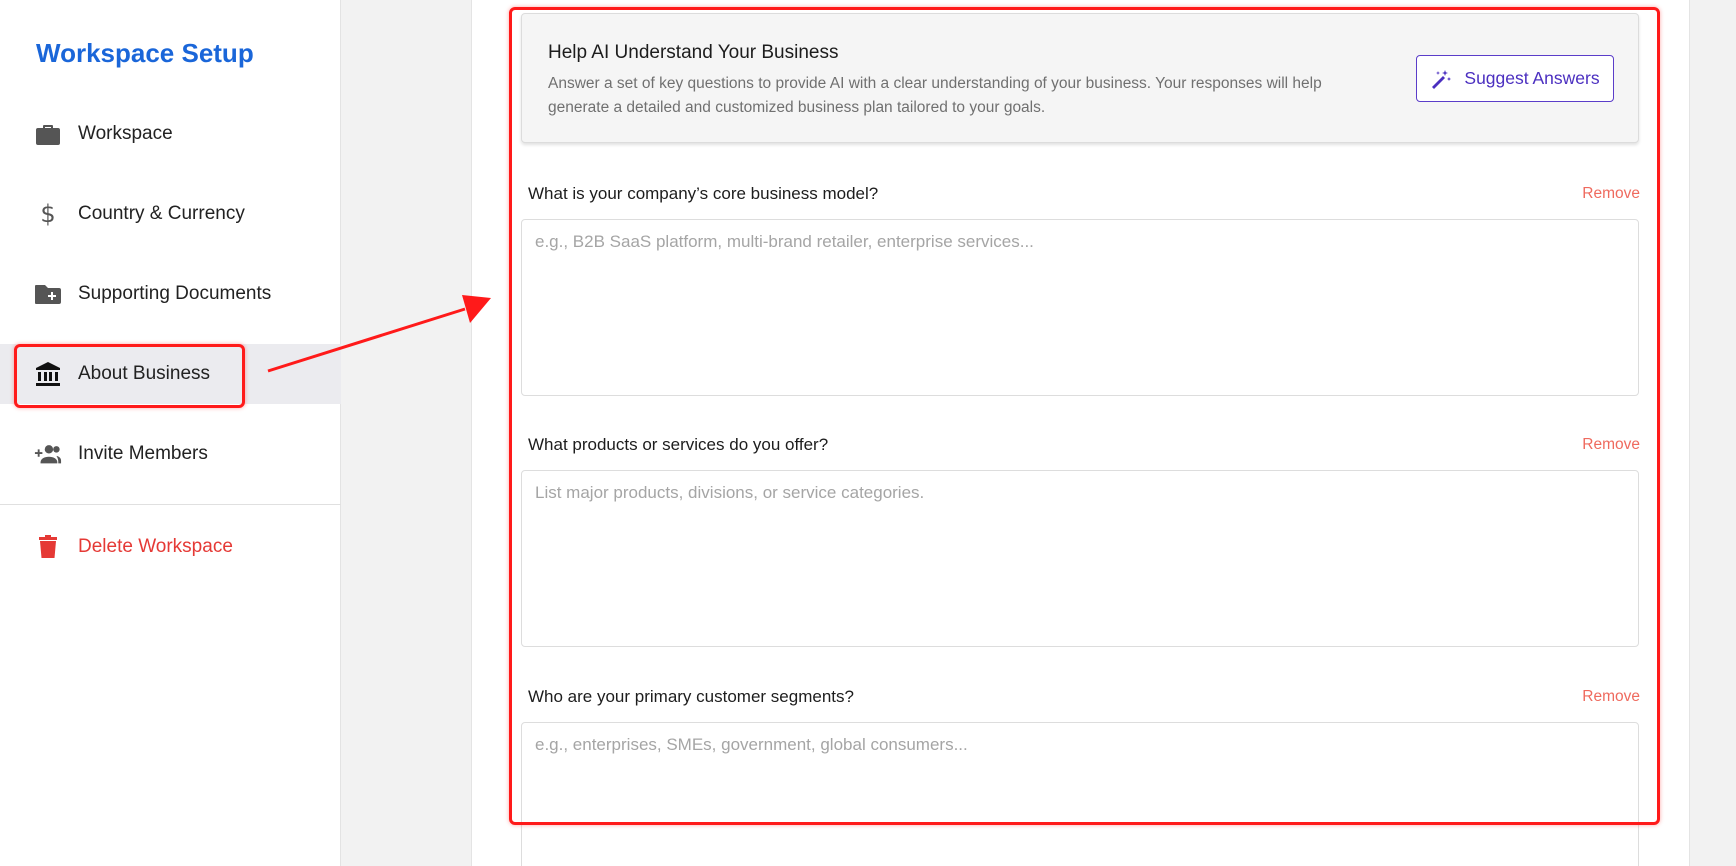  What do you see at coordinates (161, 213) in the screenshot?
I see `sidebar-item-label: Country & Currency` at bounding box center [161, 213].